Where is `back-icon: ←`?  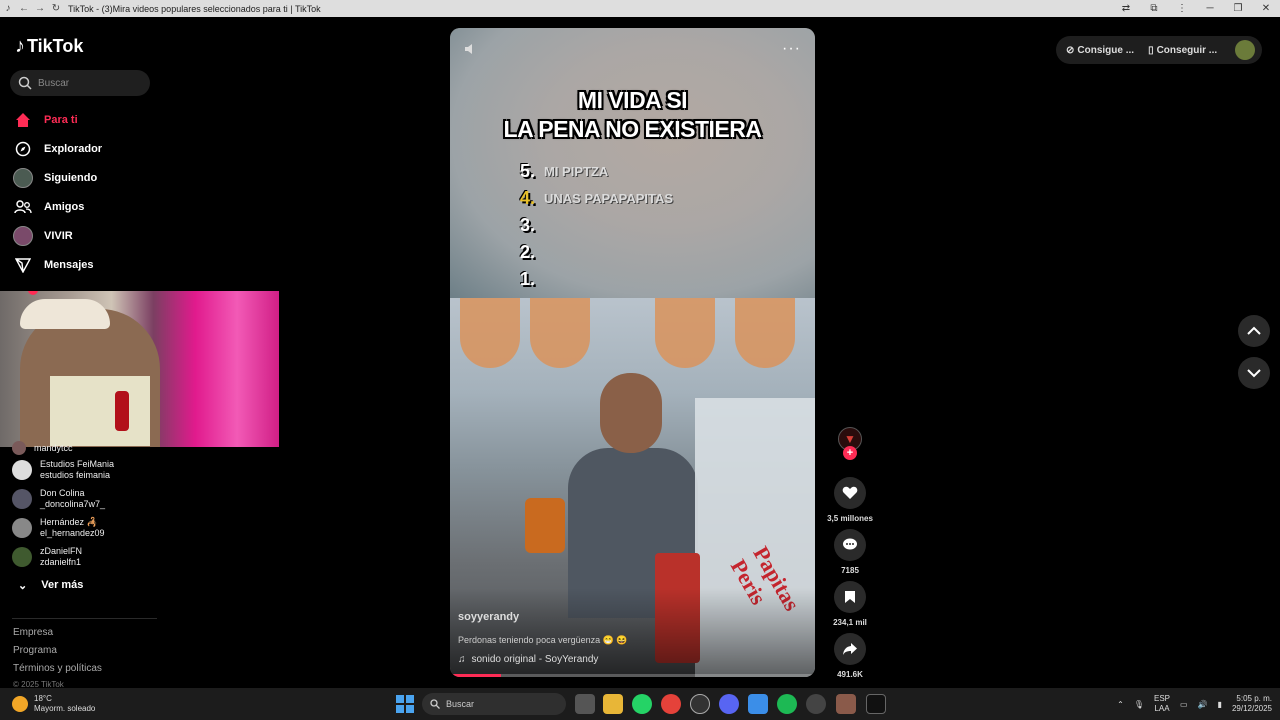
back-icon: ← is located at coordinates (24, 9).